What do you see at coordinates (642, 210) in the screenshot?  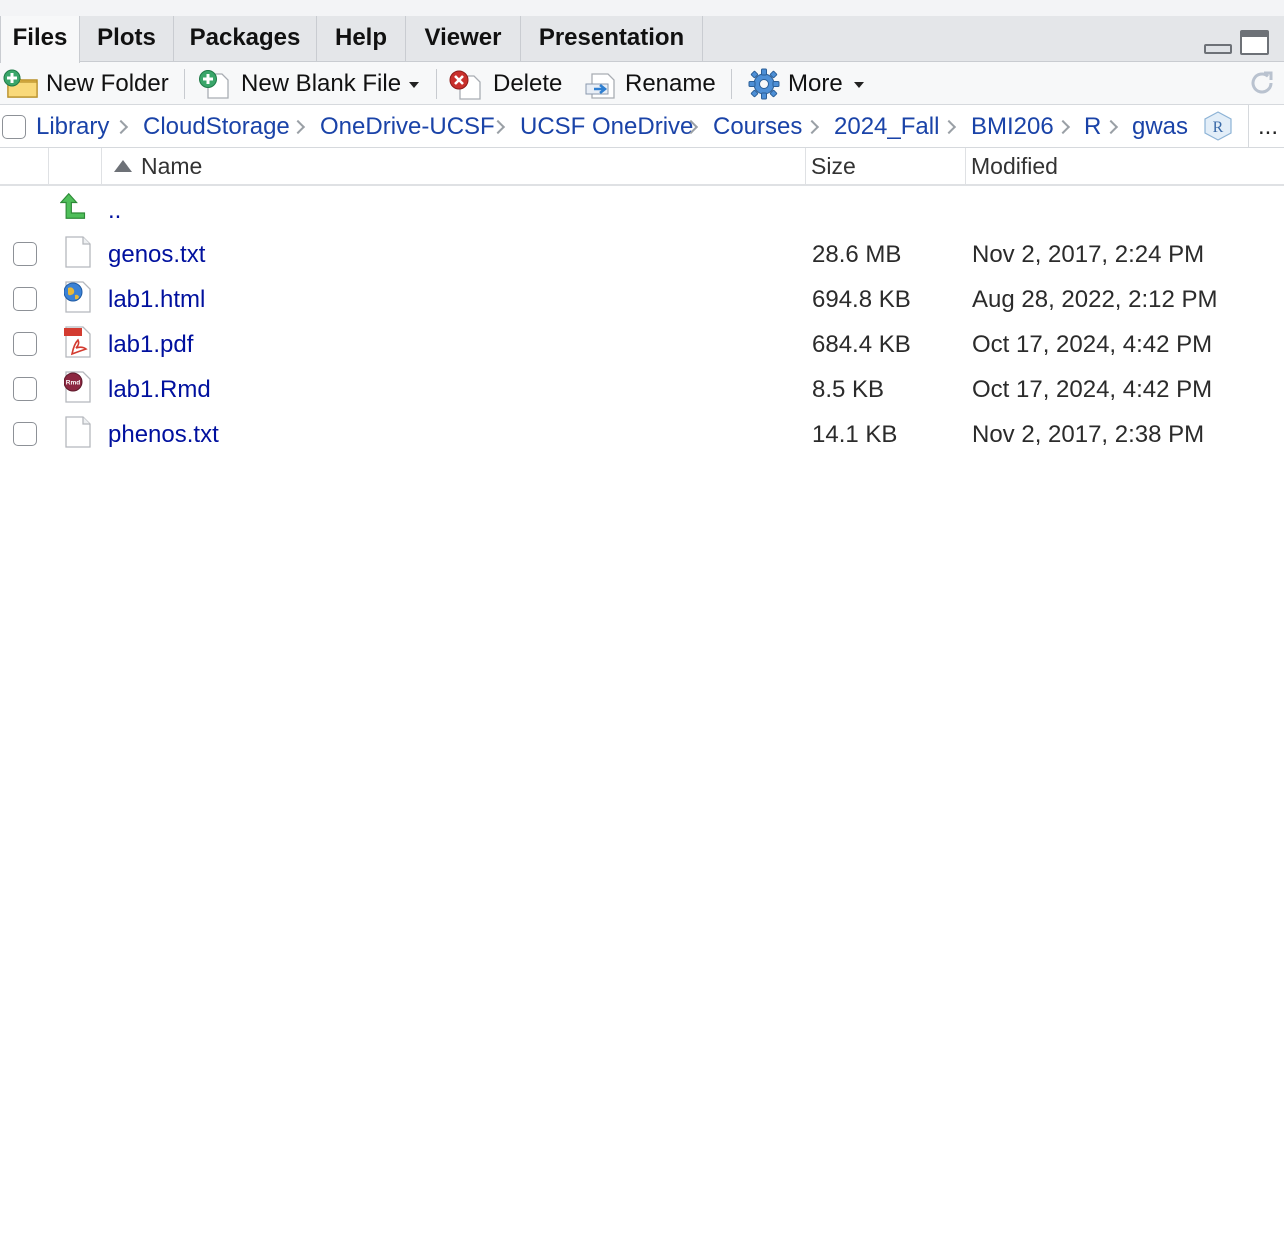 I see `parent-directory-row: ..` at bounding box center [642, 210].